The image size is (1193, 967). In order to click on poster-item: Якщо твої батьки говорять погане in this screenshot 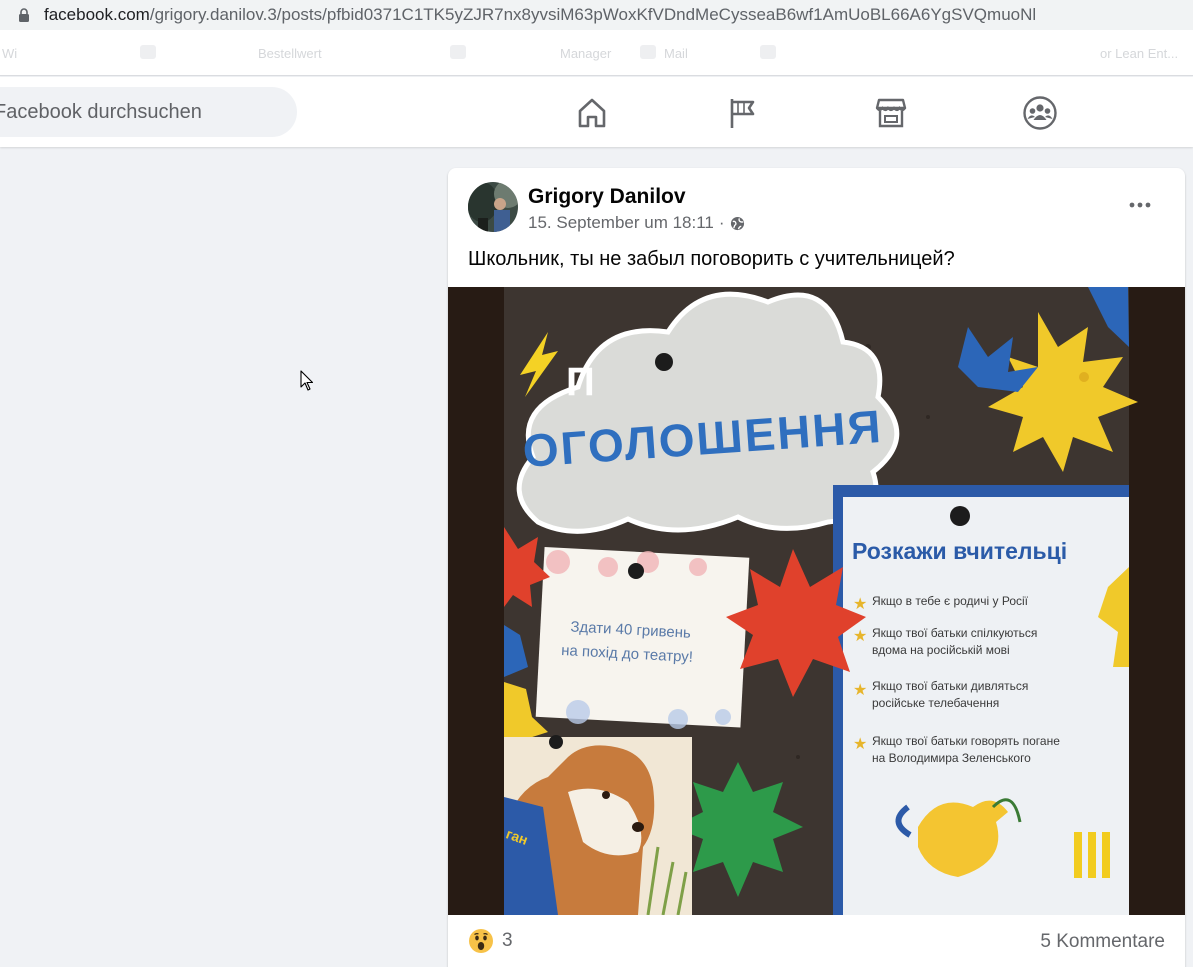, I will do `click(966, 741)`.